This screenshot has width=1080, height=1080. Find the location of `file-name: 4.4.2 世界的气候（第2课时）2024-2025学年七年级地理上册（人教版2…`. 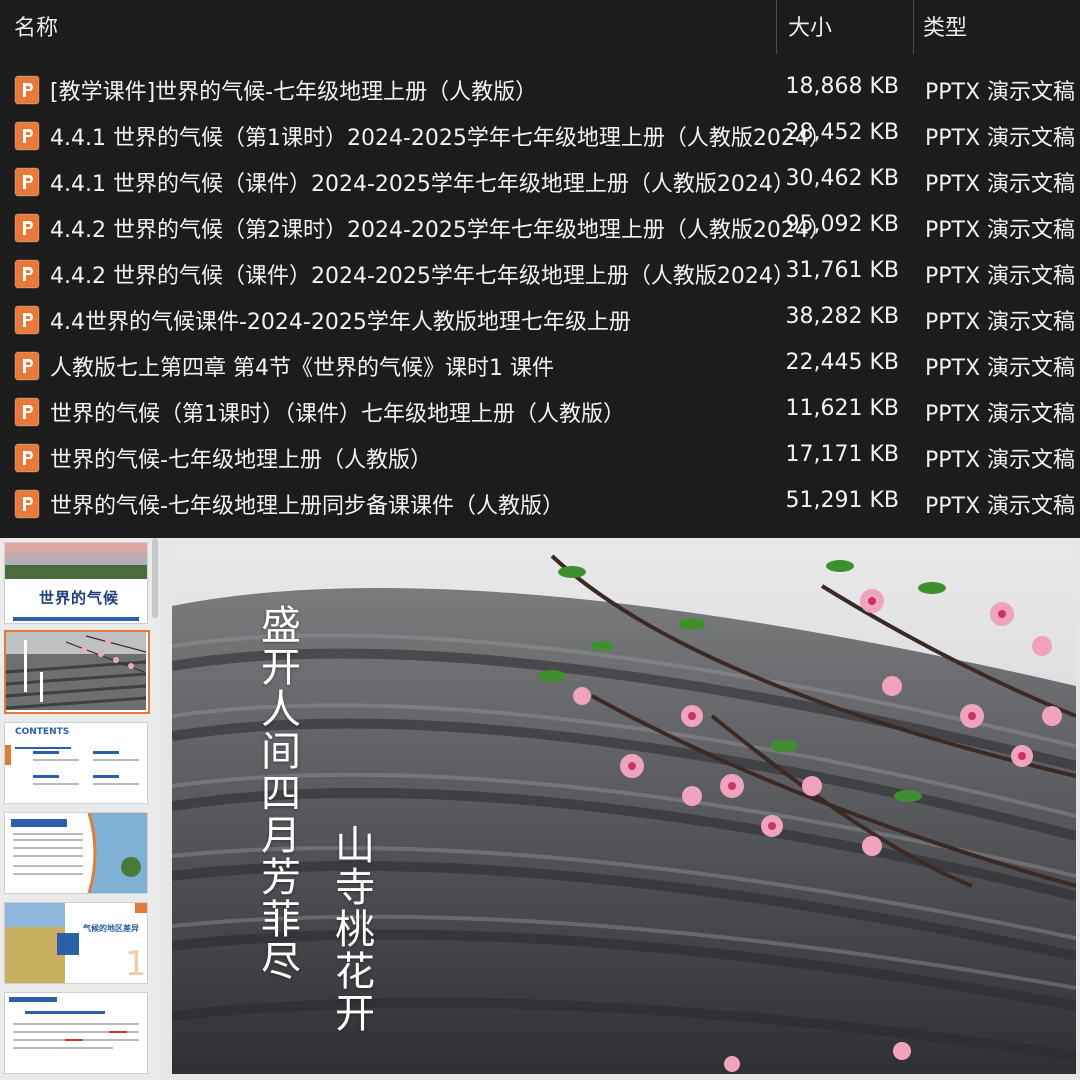

file-name: 4.4.2 世界的气候（第2课时）2024-2025学年七年级地理上册（人教版2… is located at coordinates (440, 230).